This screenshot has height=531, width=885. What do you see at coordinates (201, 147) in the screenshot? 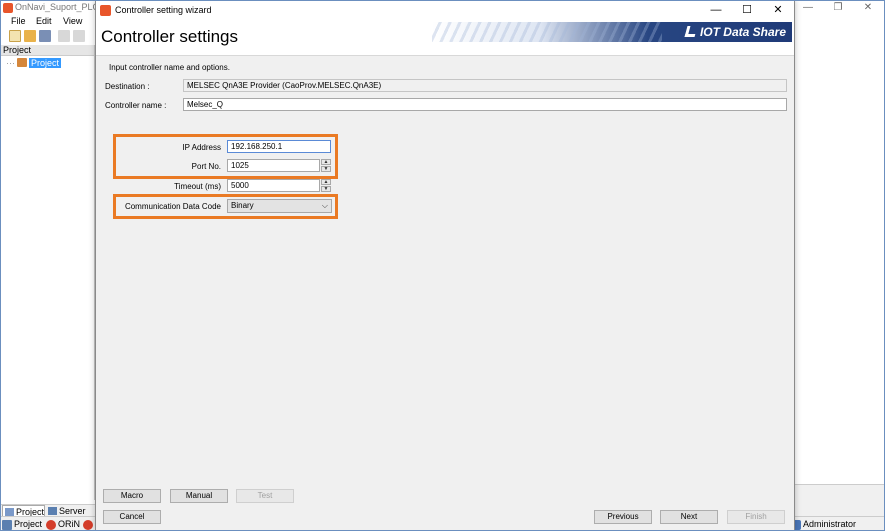
I see `ip-address-label: IP Address` at bounding box center [201, 147].